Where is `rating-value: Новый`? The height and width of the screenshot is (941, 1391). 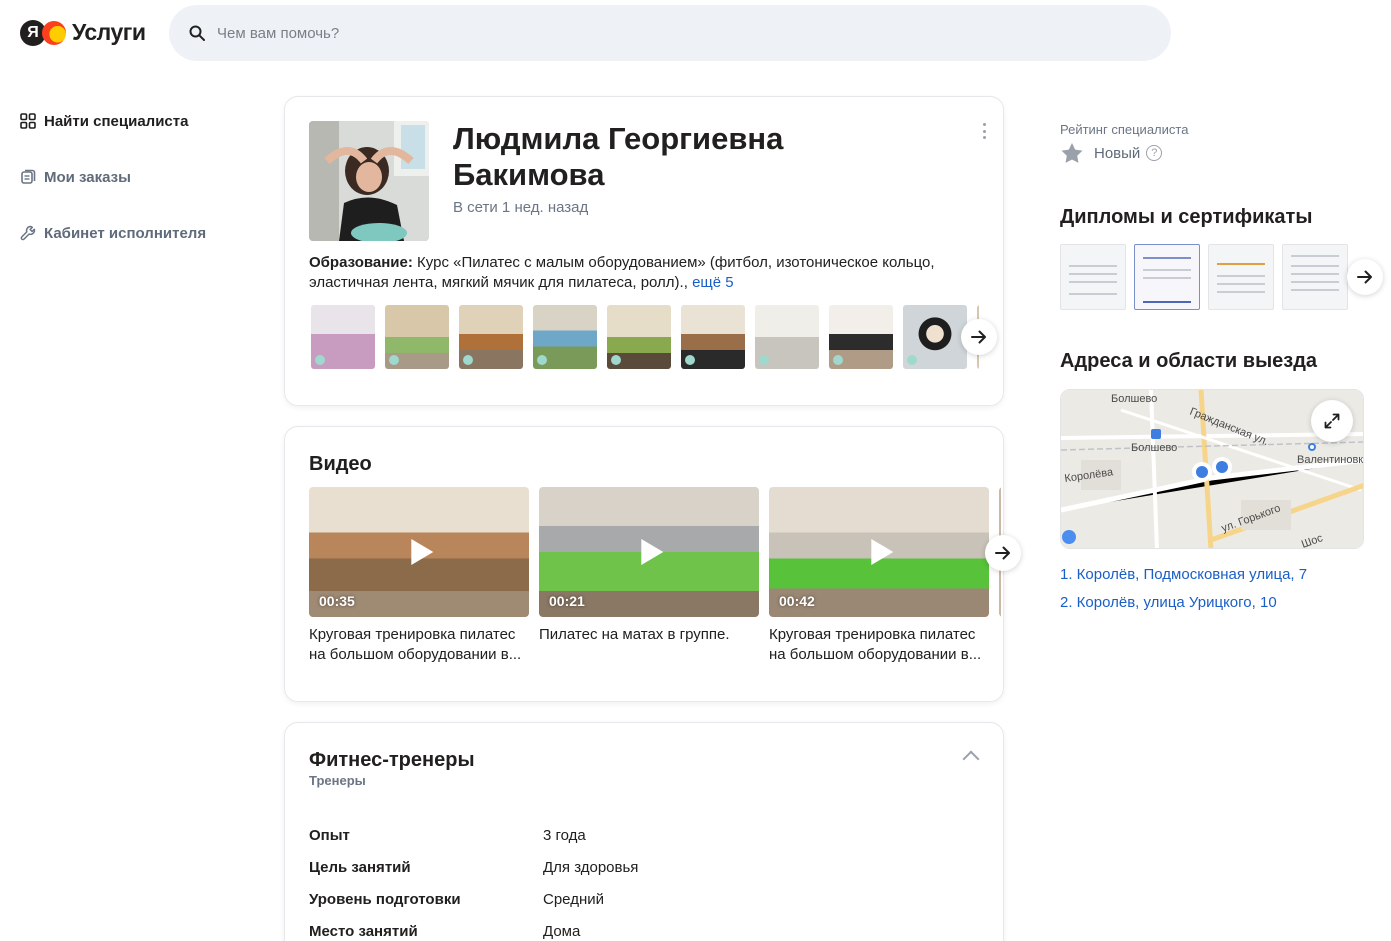 rating-value: Новый is located at coordinates (1117, 153).